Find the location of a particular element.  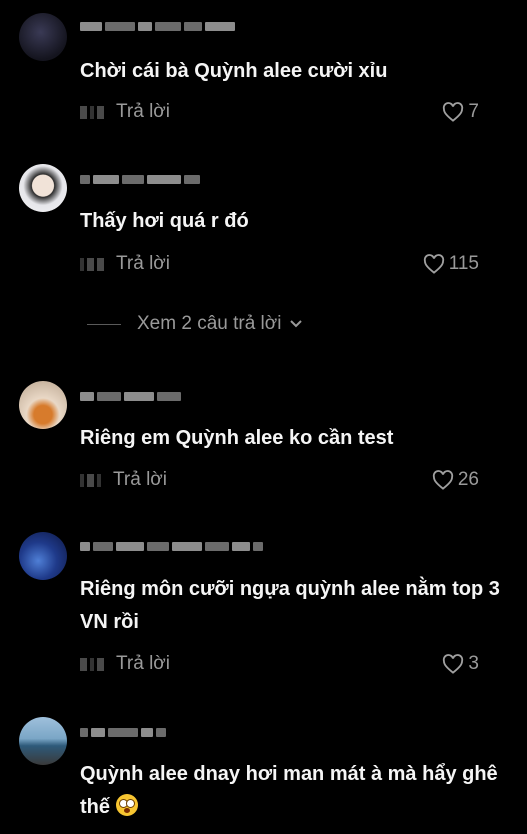

like-count: 26 is located at coordinates (468, 479).